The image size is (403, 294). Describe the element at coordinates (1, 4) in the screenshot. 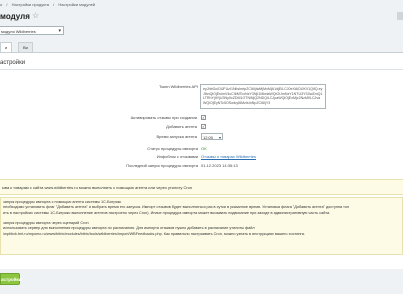

I see `breadcrumb-item: о` at that location.